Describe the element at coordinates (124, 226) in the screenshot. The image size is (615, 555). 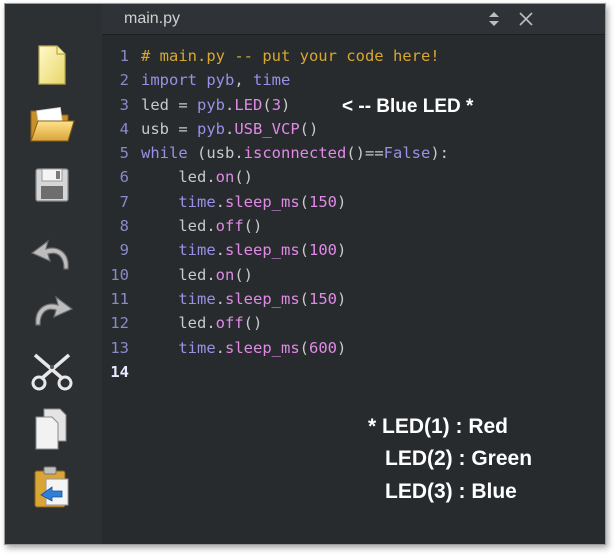
I see `line-number: 8` at that location.